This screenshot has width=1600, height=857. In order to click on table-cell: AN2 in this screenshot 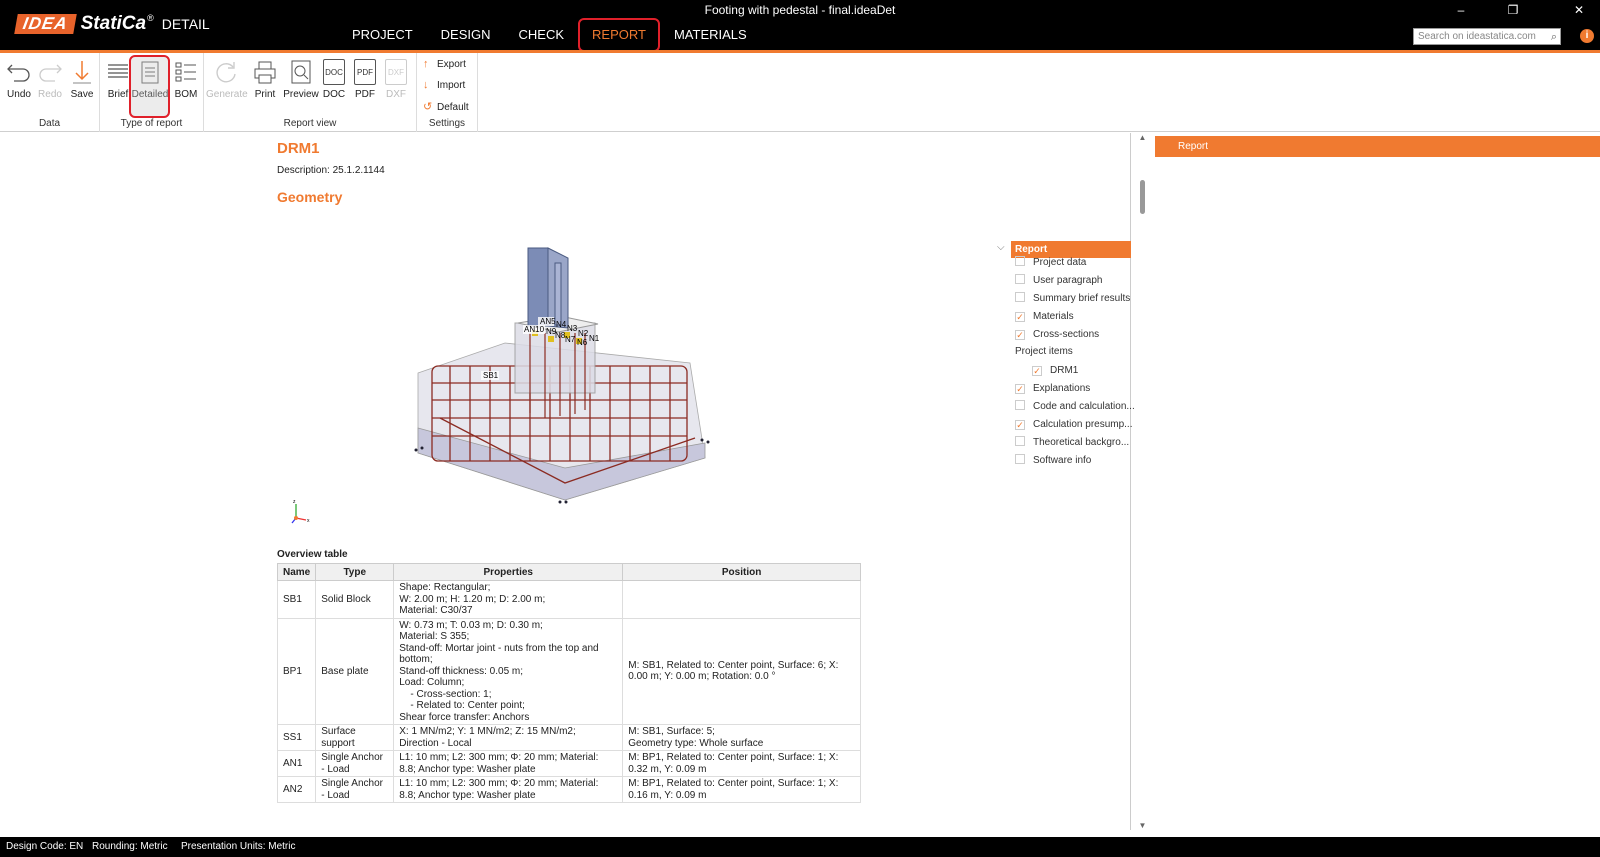, I will do `click(296, 789)`.